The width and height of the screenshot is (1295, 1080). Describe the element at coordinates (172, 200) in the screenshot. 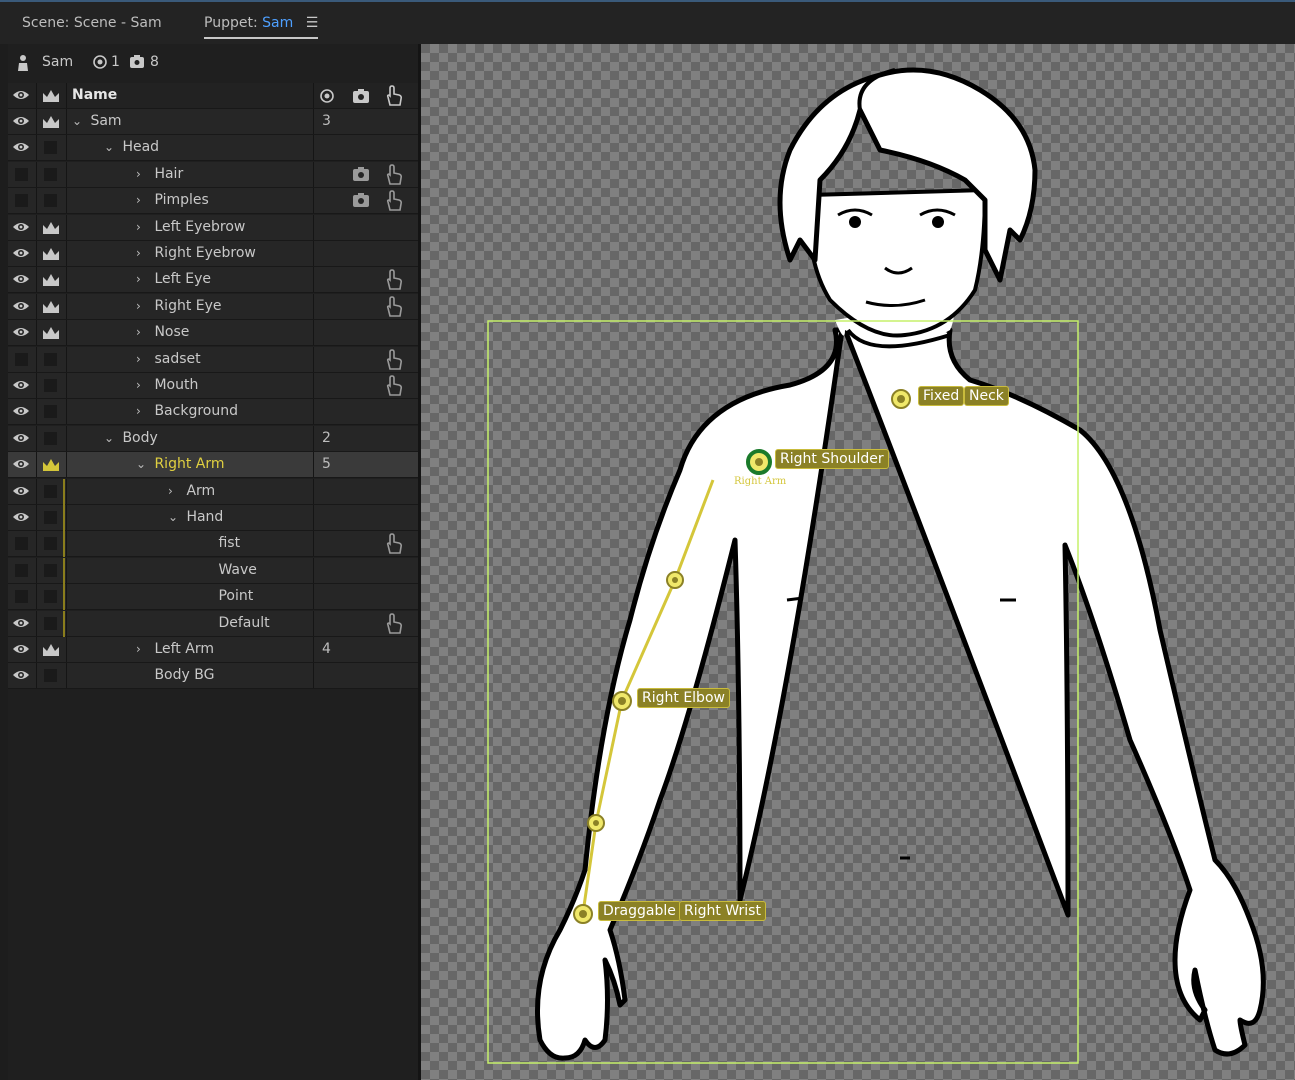

I see `layer-name: › Pimples` at that location.